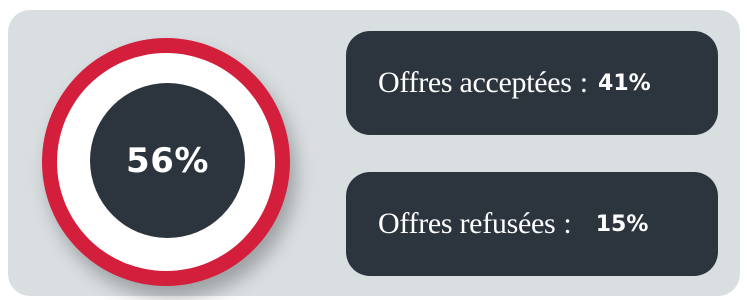 Image resolution: width=747 pixels, height=300 pixels. I want to click on total-percentage: 56%, so click(167, 160).